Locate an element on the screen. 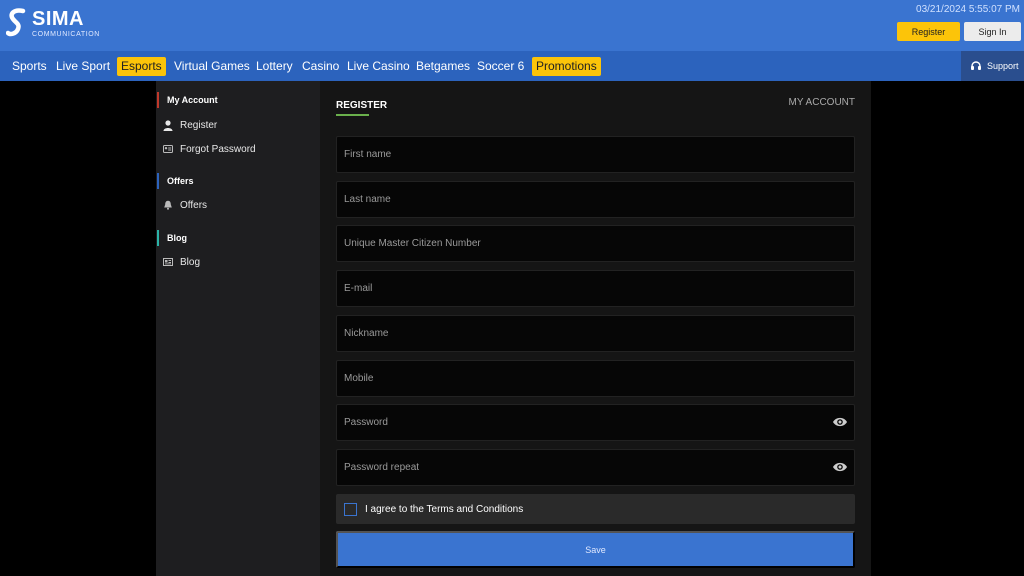 The image size is (1024, 576). bell-icon is located at coordinates (168, 205).